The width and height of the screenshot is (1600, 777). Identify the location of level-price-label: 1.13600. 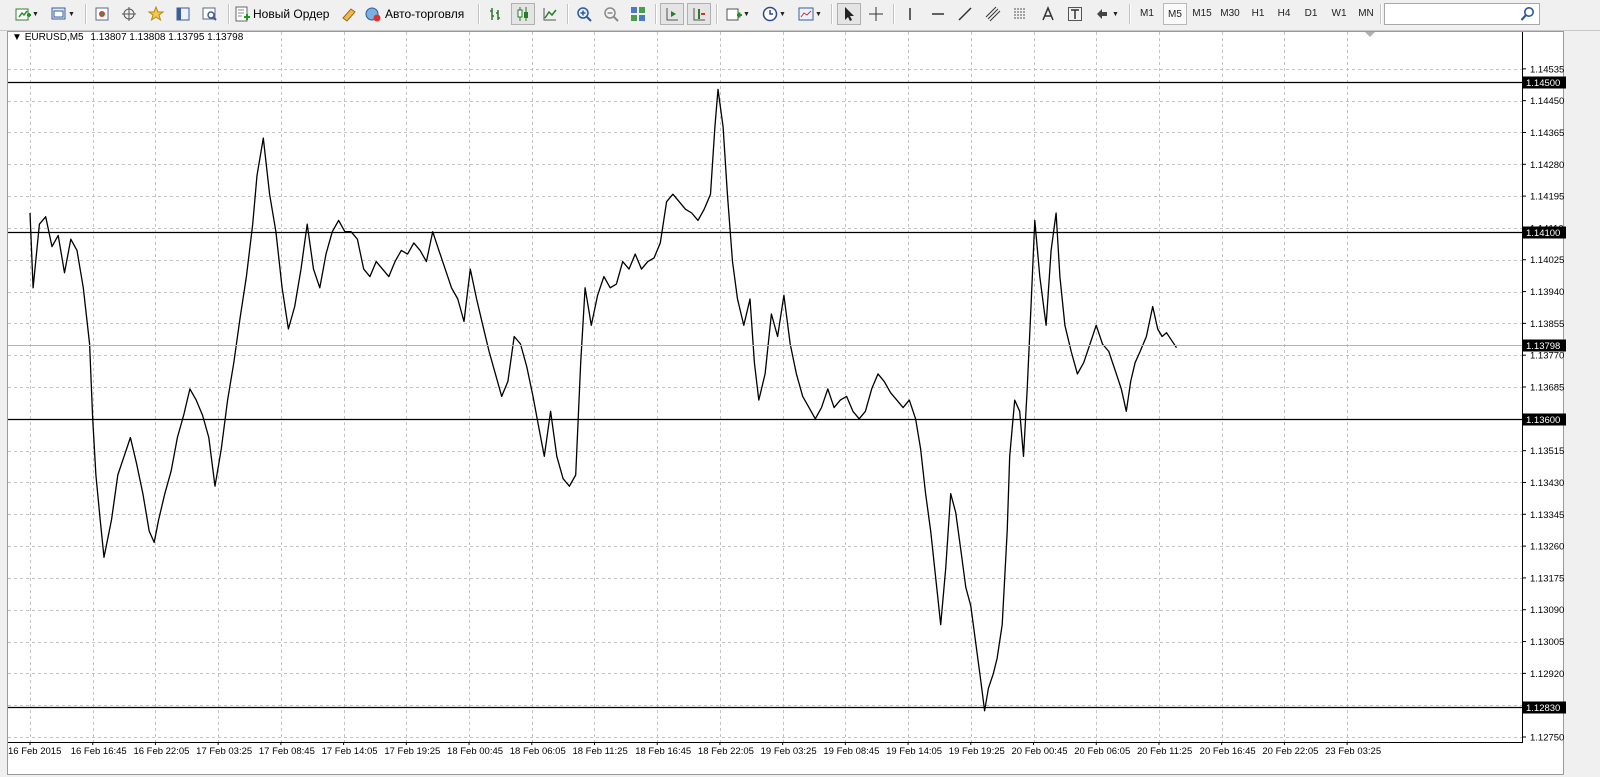
(1543, 420).